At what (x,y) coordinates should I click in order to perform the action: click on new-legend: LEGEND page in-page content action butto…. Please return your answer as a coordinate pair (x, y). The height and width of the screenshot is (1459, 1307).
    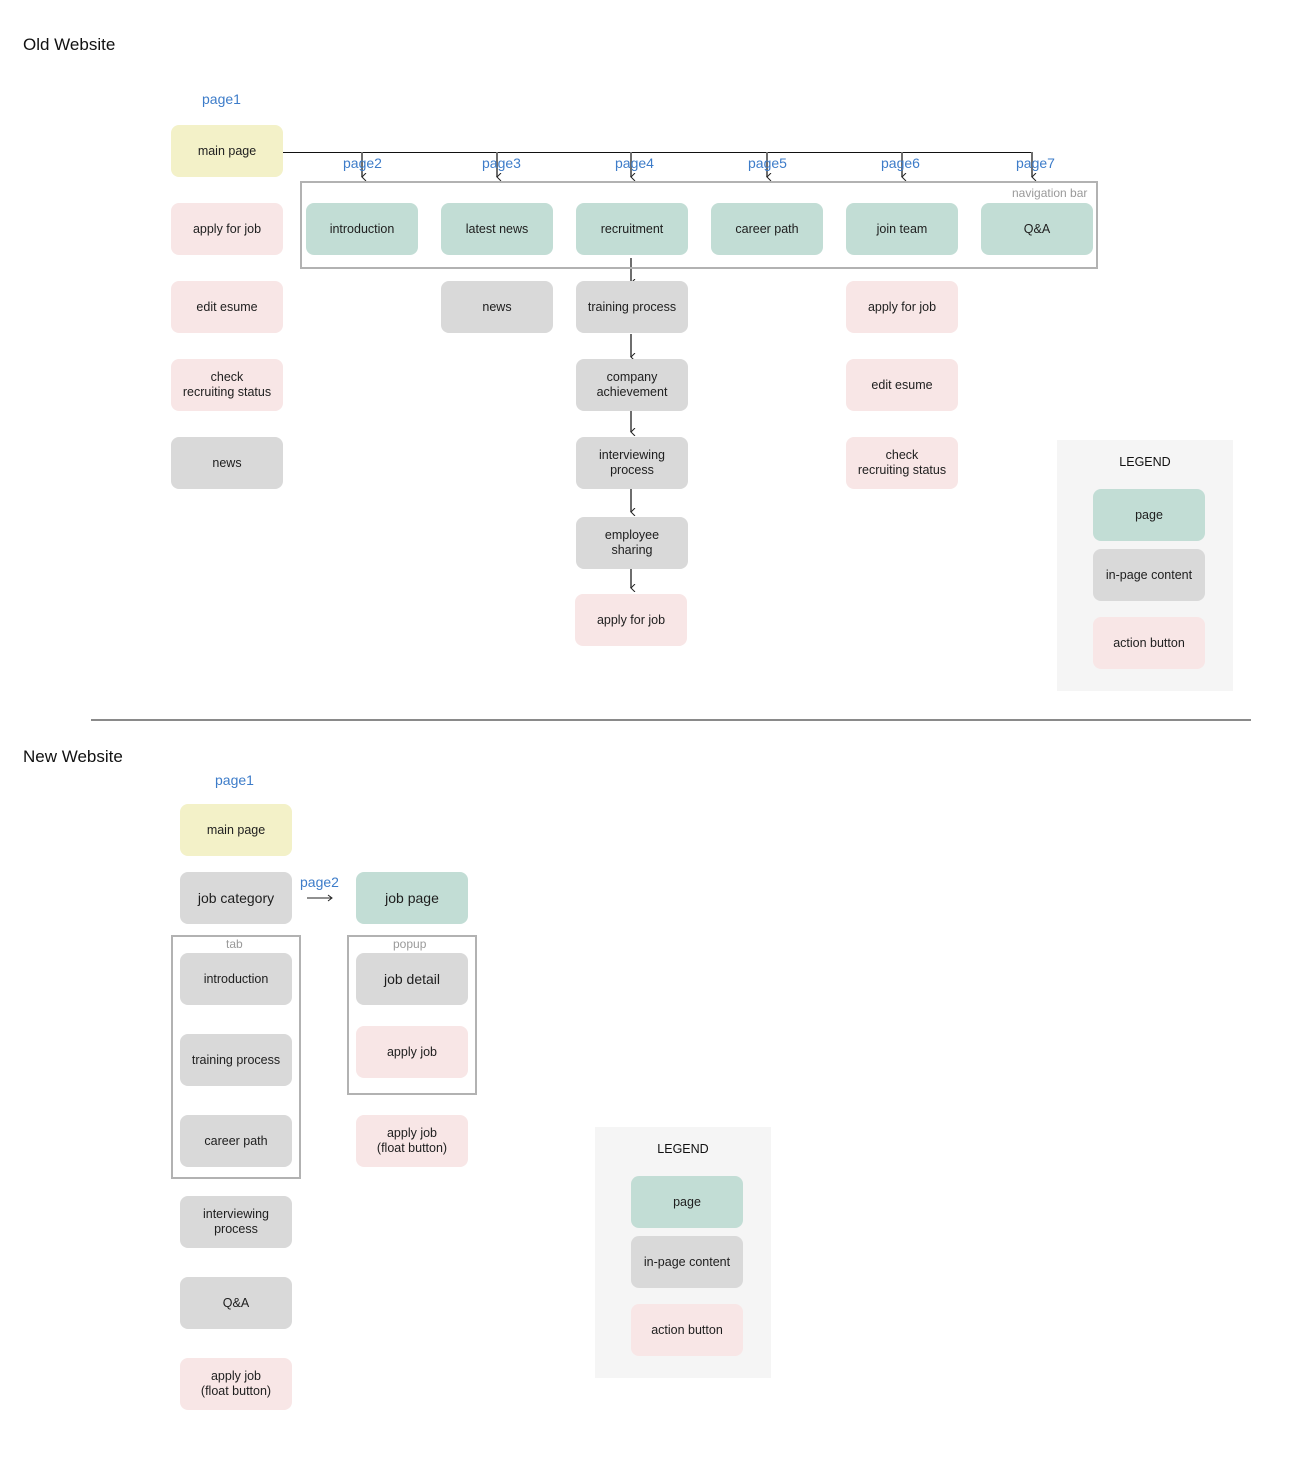
    Looking at the image, I should click on (683, 1252).